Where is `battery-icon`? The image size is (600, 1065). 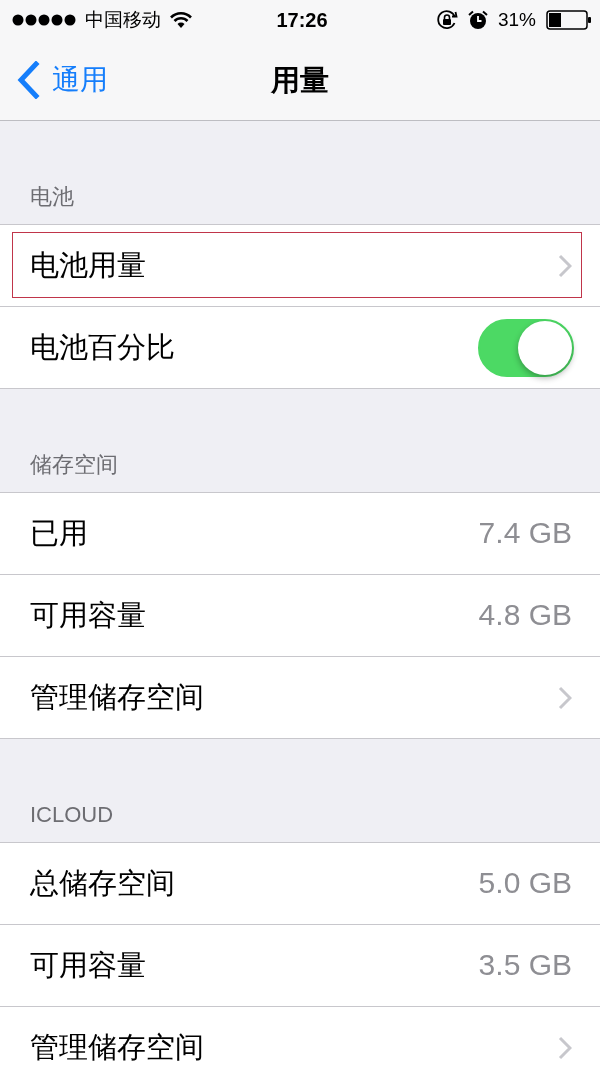
battery-icon is located at coordinates (569, 20).